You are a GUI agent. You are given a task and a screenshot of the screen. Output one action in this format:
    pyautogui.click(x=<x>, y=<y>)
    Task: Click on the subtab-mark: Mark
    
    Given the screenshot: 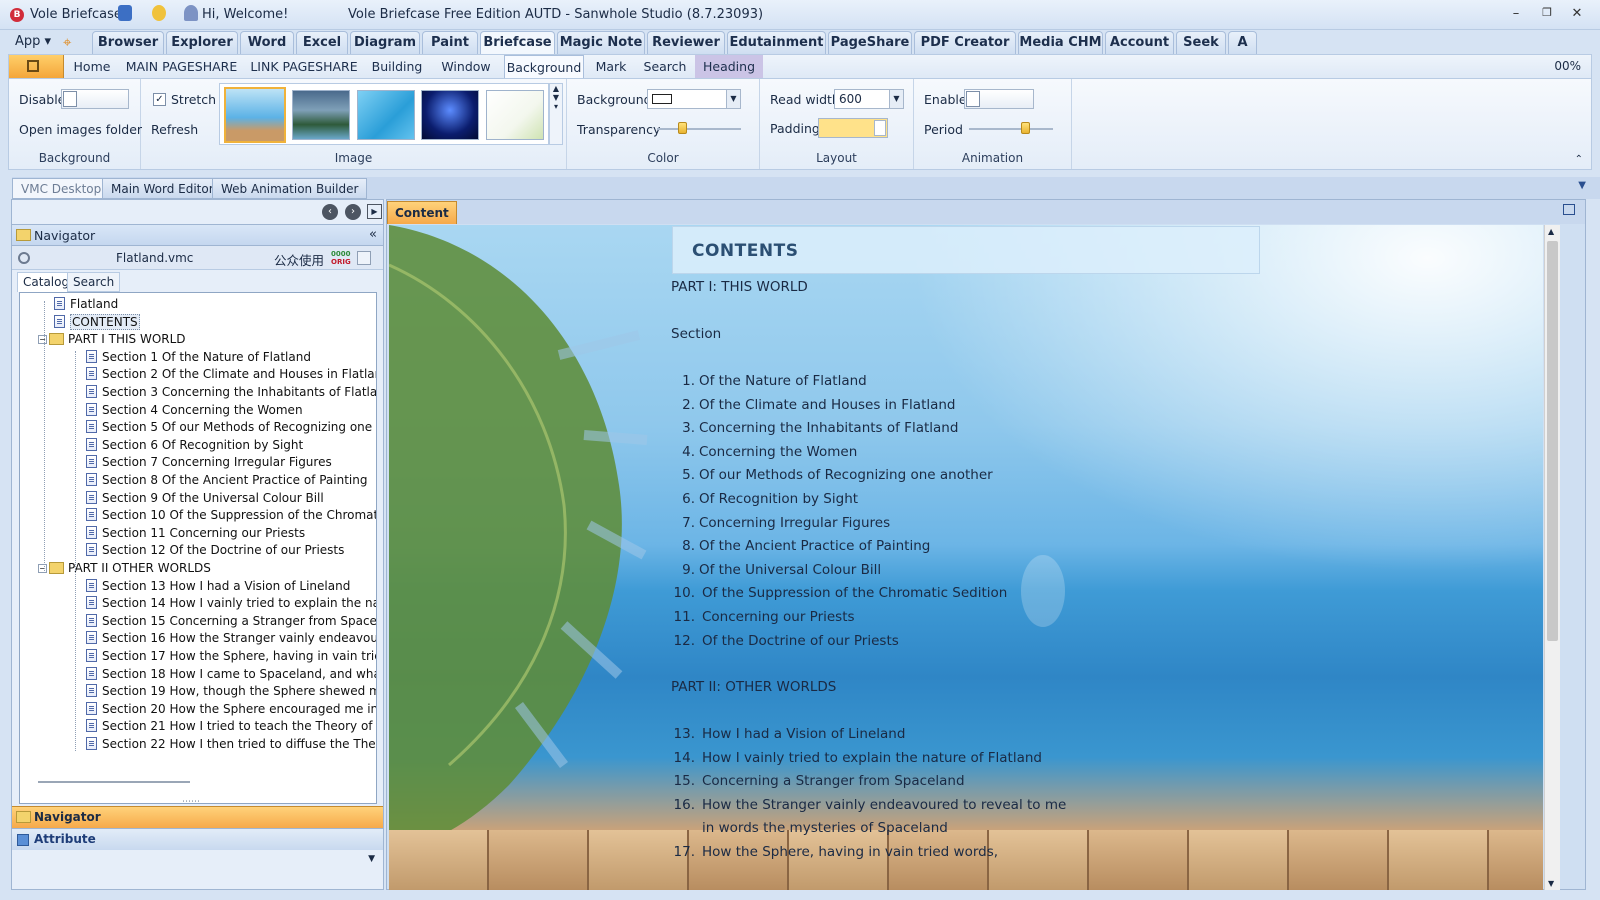 What is the action you would take?
    pyautogui.click(x=611, y=66)
    